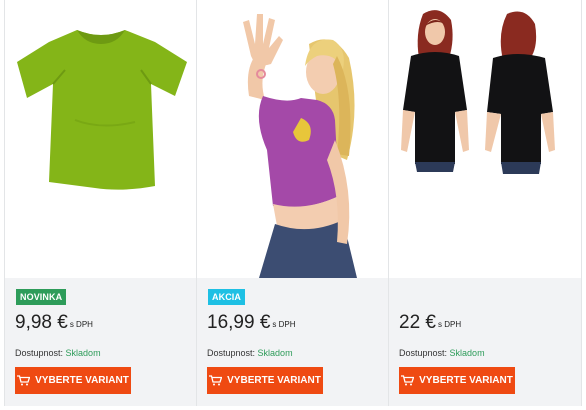 Image resolution: width=586 pixels, height=410 pixels. I want to click on woman-purple-top-image, so click(300, 146).